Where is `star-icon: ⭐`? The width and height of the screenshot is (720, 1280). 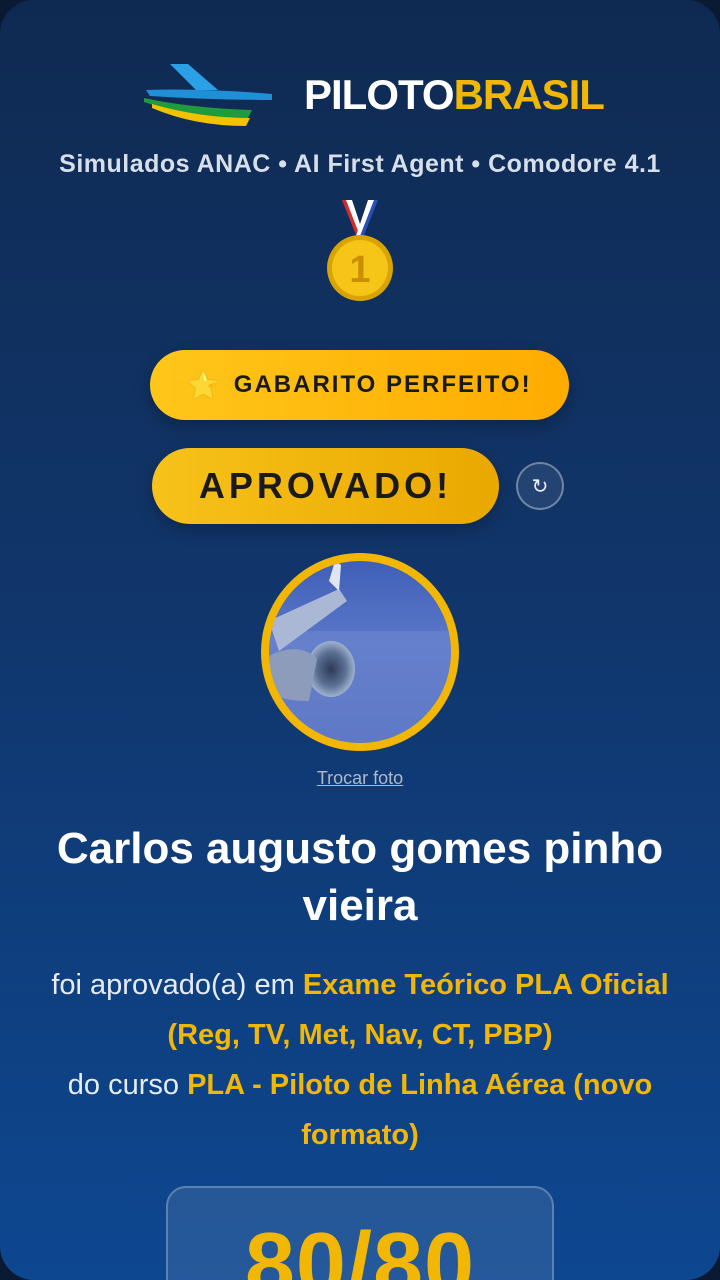
star-icon: ⭐ is located at coordinates (204, 384).